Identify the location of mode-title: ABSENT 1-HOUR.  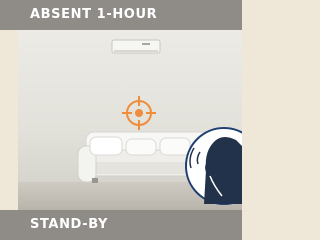
(94, 14).